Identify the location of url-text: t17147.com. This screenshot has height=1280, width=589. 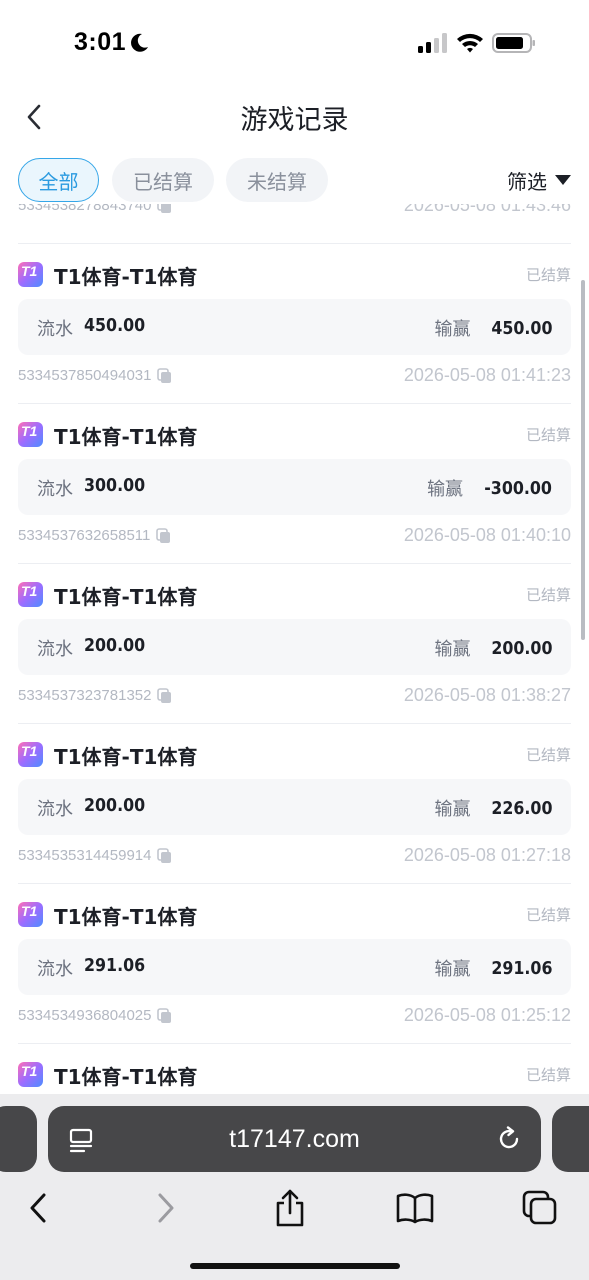
(294, 1139).